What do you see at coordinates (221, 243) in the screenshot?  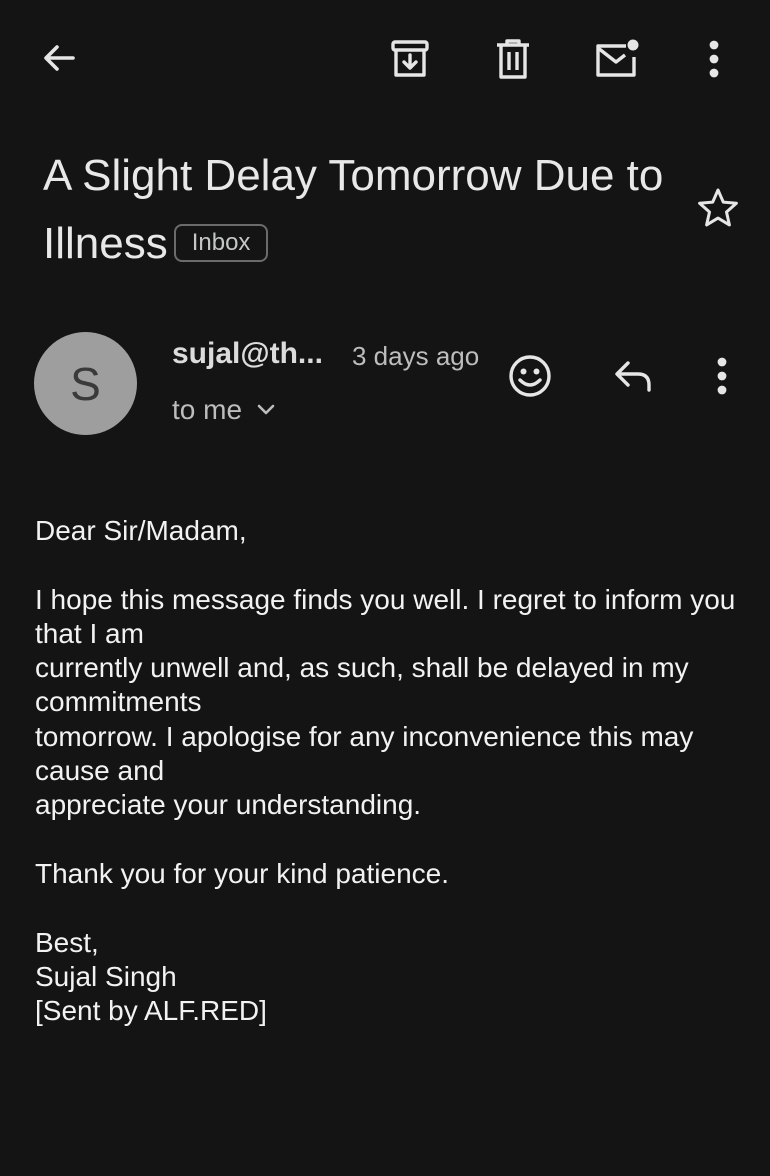 I see `inbox-label-chip: Inbox` at bounding box center [221, 243].